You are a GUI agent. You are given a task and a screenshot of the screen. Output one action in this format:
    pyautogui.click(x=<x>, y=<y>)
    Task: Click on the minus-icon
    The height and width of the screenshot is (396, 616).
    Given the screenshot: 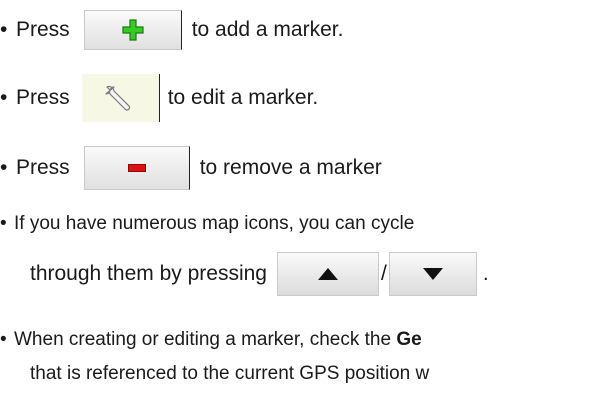 What is the action you would take?
    pyautogui.click(x=136, y=168)
    